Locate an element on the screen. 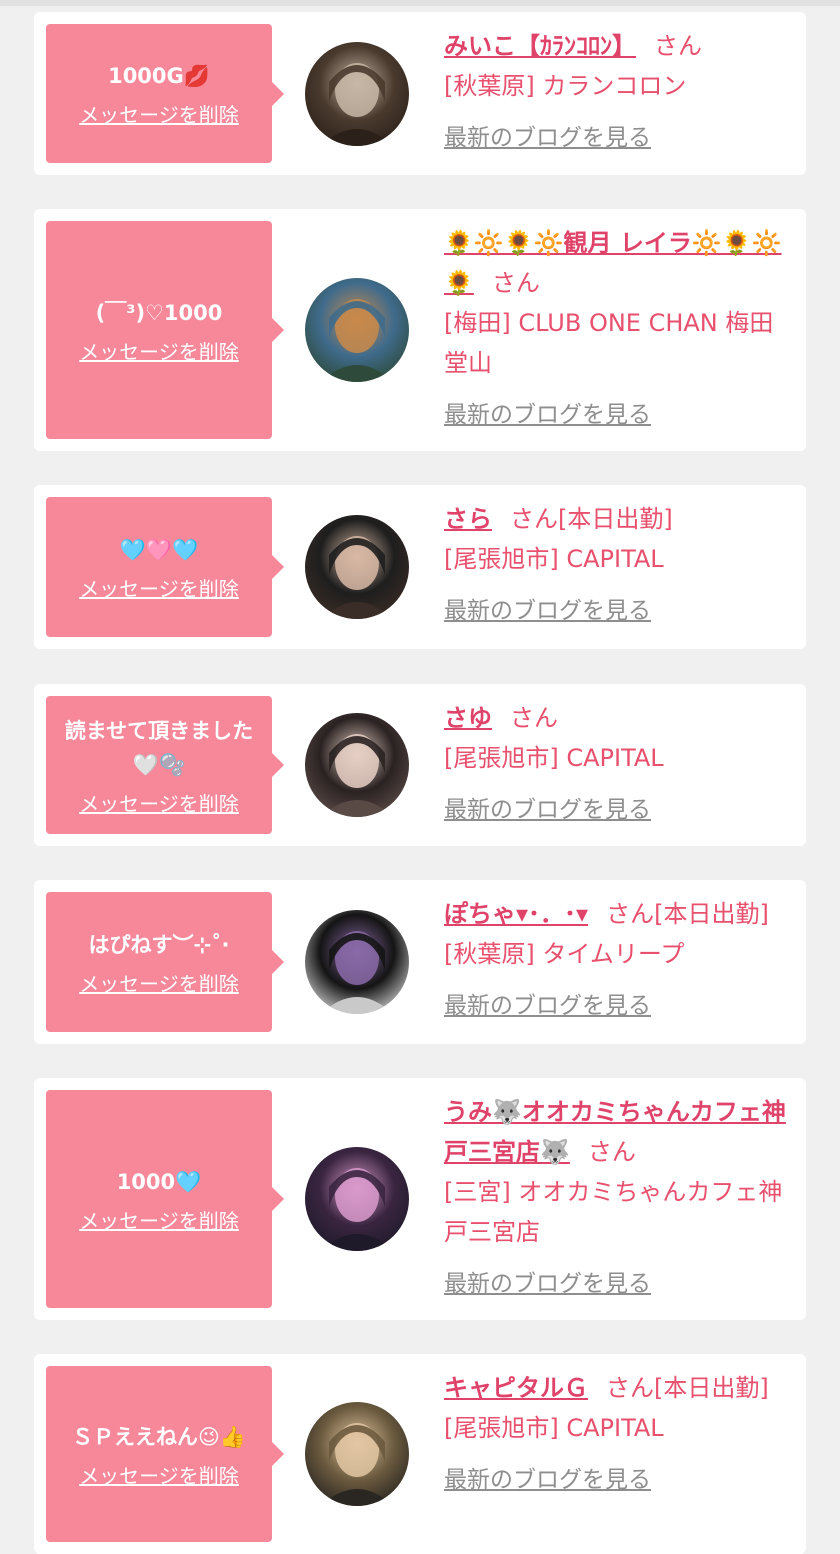  shop-name: [秋葉原] カランコロン is located at coordinates (565, 86).